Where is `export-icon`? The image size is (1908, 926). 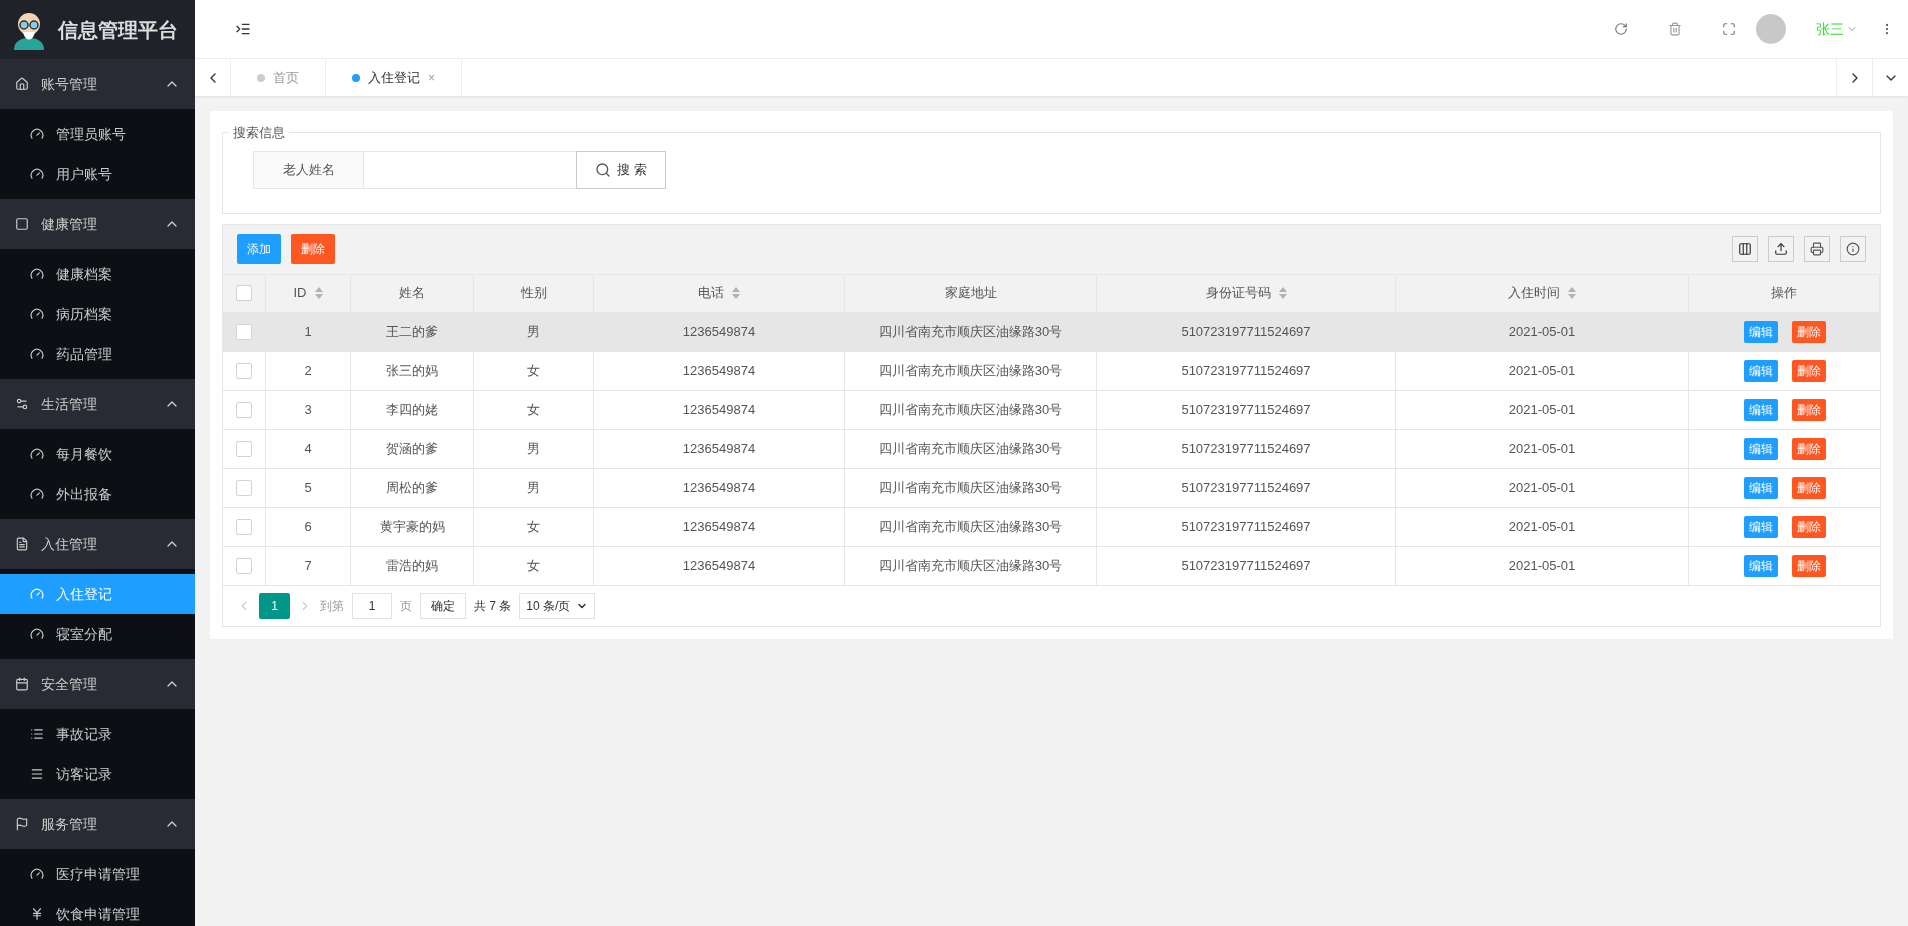
export-icon is located at coordinates (1781, 249).